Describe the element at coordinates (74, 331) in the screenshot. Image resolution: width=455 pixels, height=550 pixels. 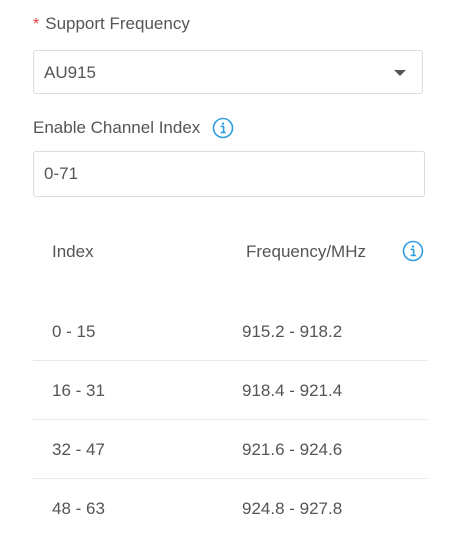
I see `row-index-cell: 0 - 15` at that location.